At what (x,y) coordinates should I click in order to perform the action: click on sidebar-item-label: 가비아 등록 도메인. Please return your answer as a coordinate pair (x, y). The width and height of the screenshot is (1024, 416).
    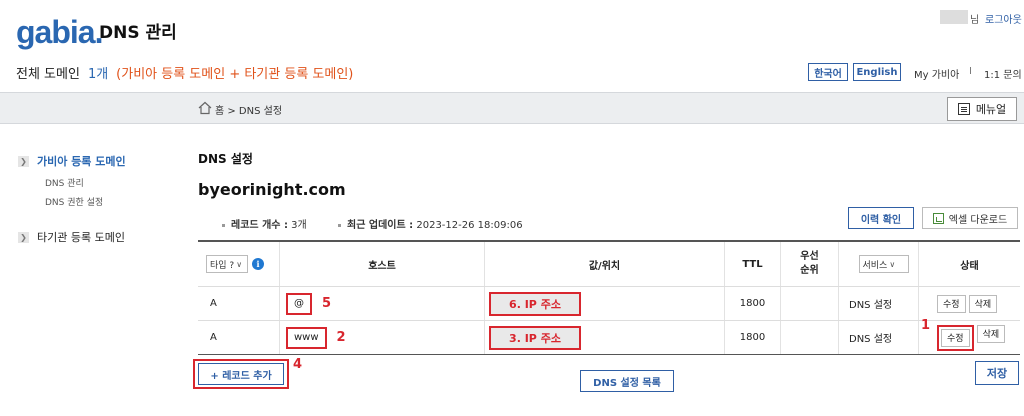
    Looking at the image, I should click on (81, 161).